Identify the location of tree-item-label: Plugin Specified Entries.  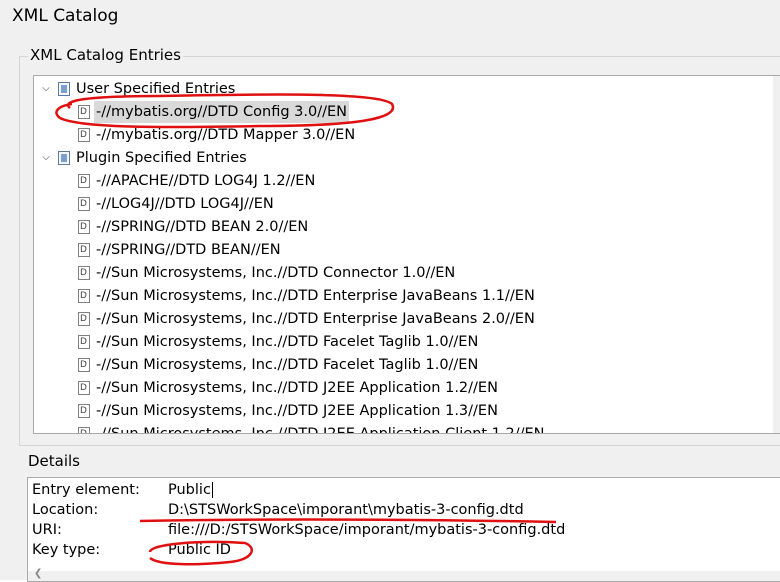
(161, 158).